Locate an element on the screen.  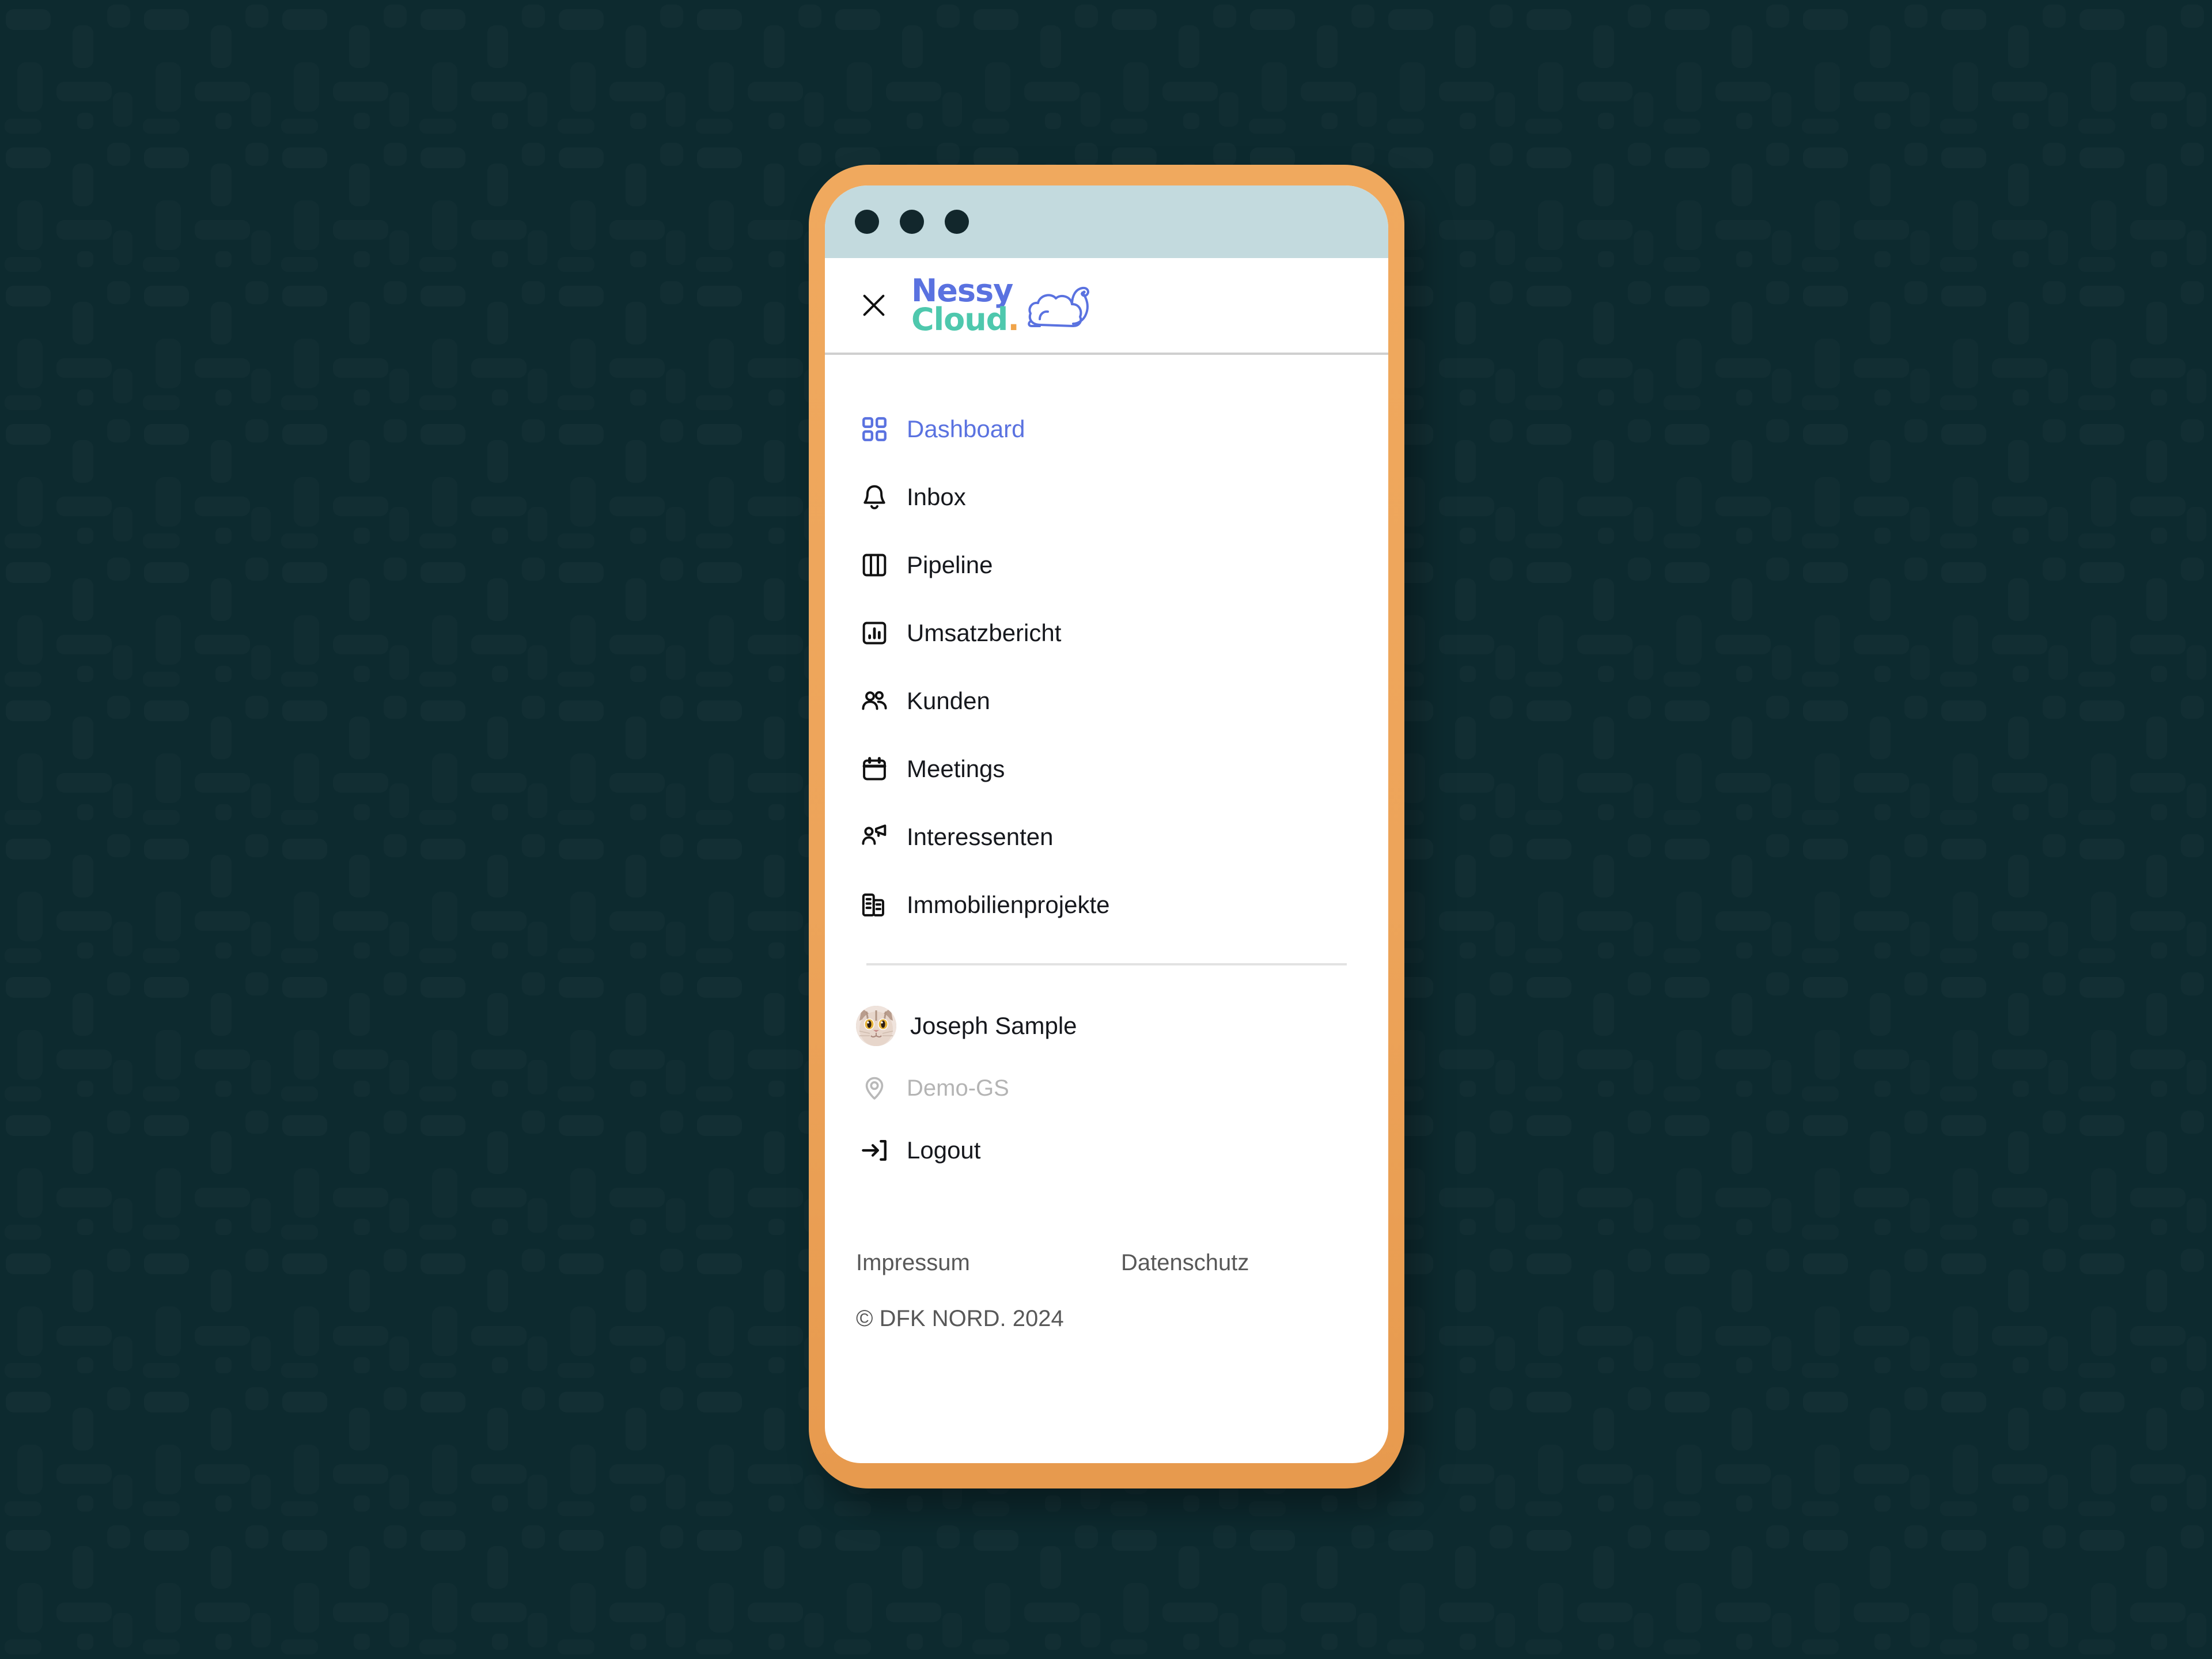
user-location-name: Demo-GS is located at coordinates (958, 1088).